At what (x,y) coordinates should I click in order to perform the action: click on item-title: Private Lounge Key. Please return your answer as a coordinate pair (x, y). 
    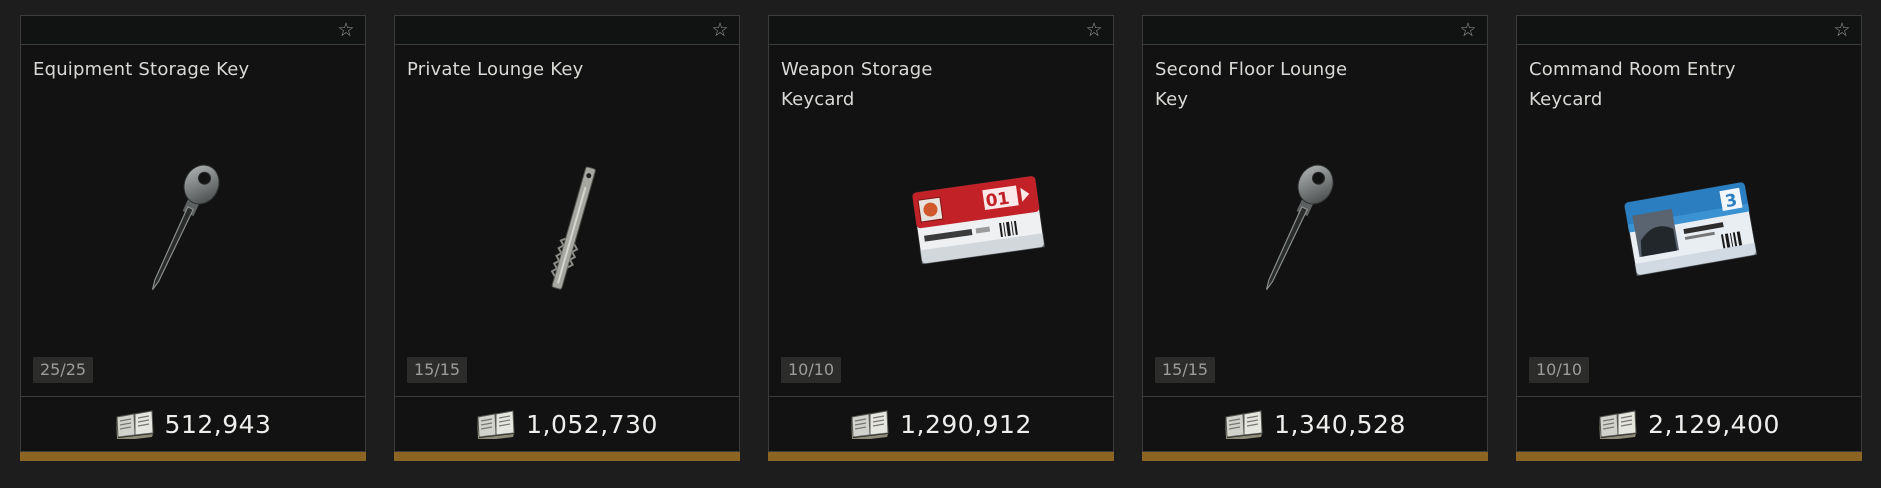
    Looking at the image, I should click on (495, 69).